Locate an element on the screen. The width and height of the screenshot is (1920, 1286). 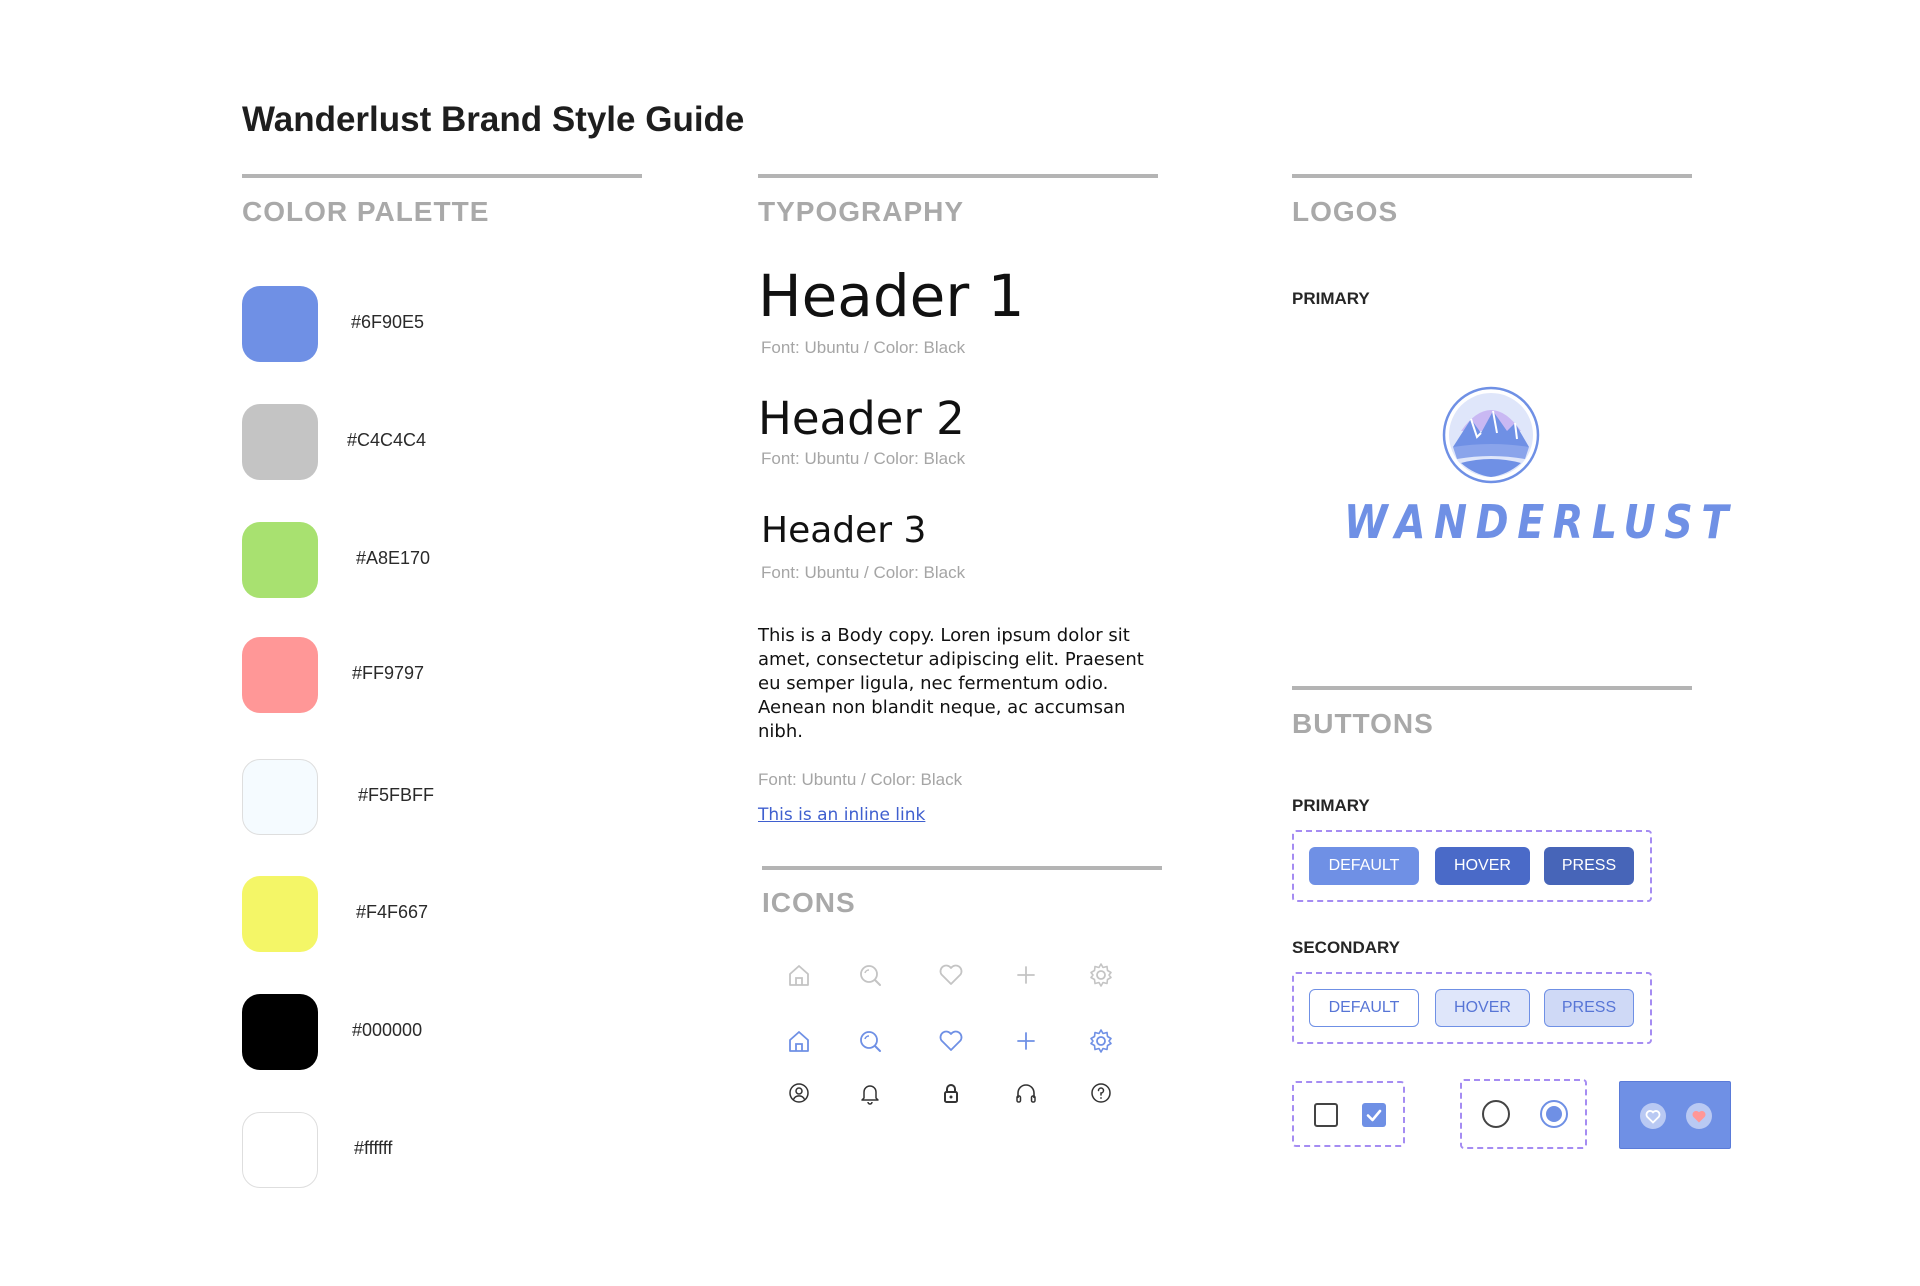
header-3-sample: Header 3 is located at coordinates (844, 530).